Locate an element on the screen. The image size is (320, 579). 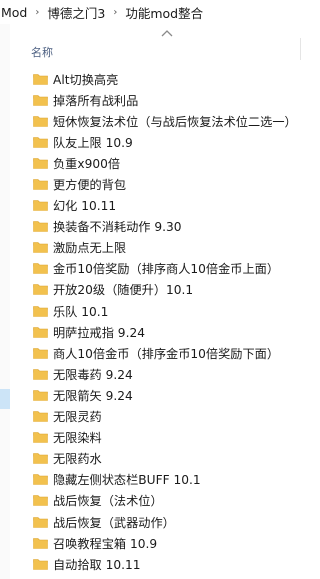
list-item: Alt切换高亮 is located at coordinates (168, 78).